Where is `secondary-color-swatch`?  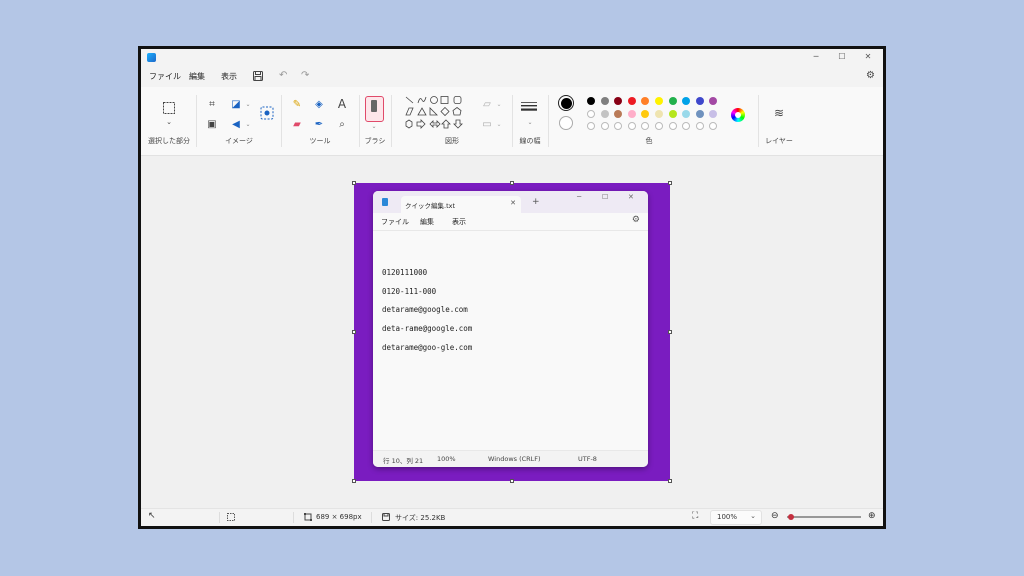
secondary-color-swatch is located at coordinates (566, 123).